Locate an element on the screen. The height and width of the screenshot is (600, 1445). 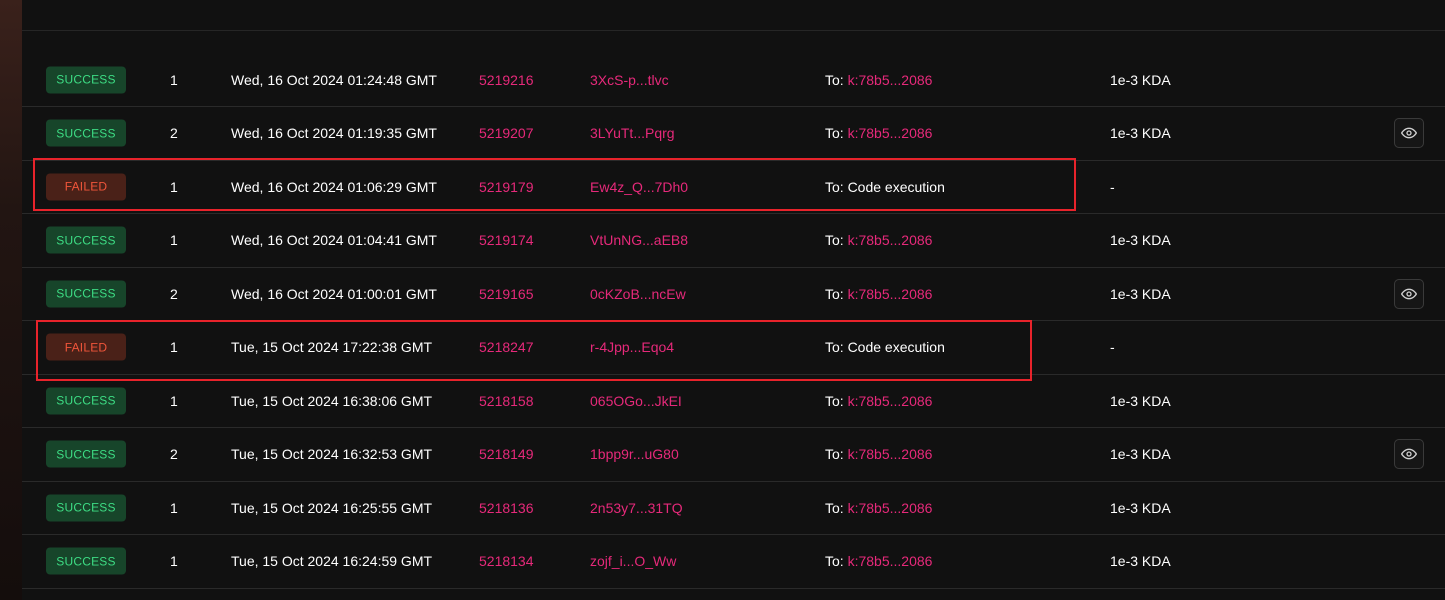
block-height-link: 5218134 is located at coordinates (506, 561).